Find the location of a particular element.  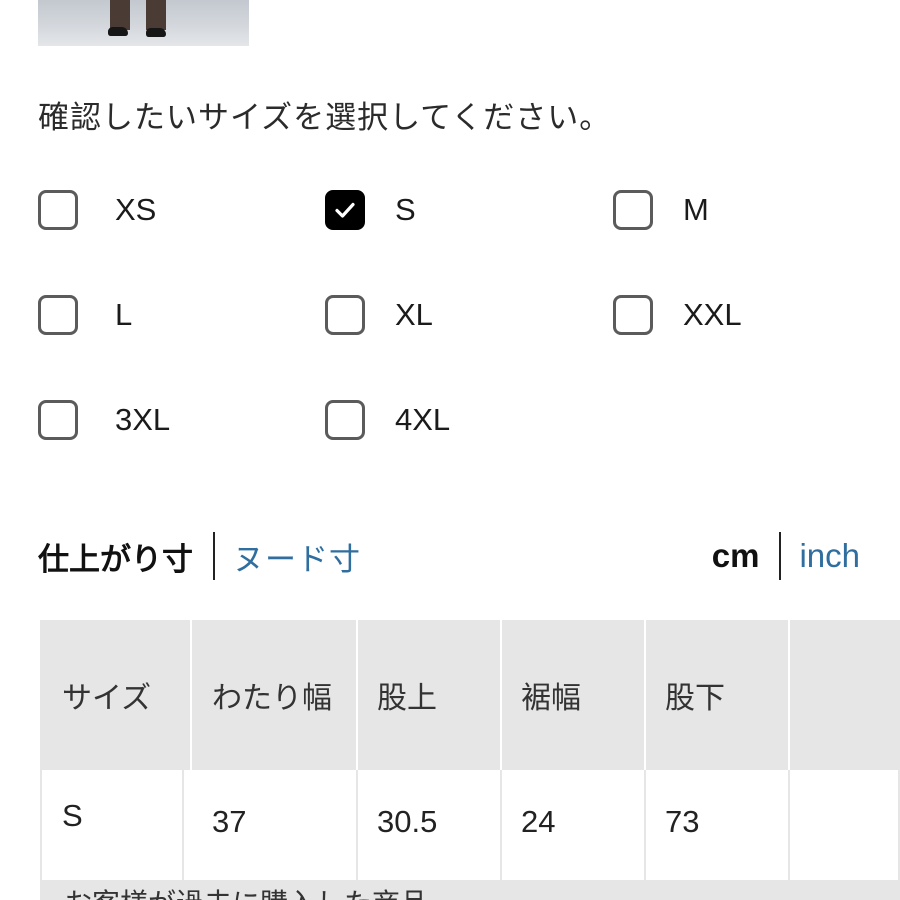

table-header-thigh-width: わたり幅 is located at coordinates (272, 698).